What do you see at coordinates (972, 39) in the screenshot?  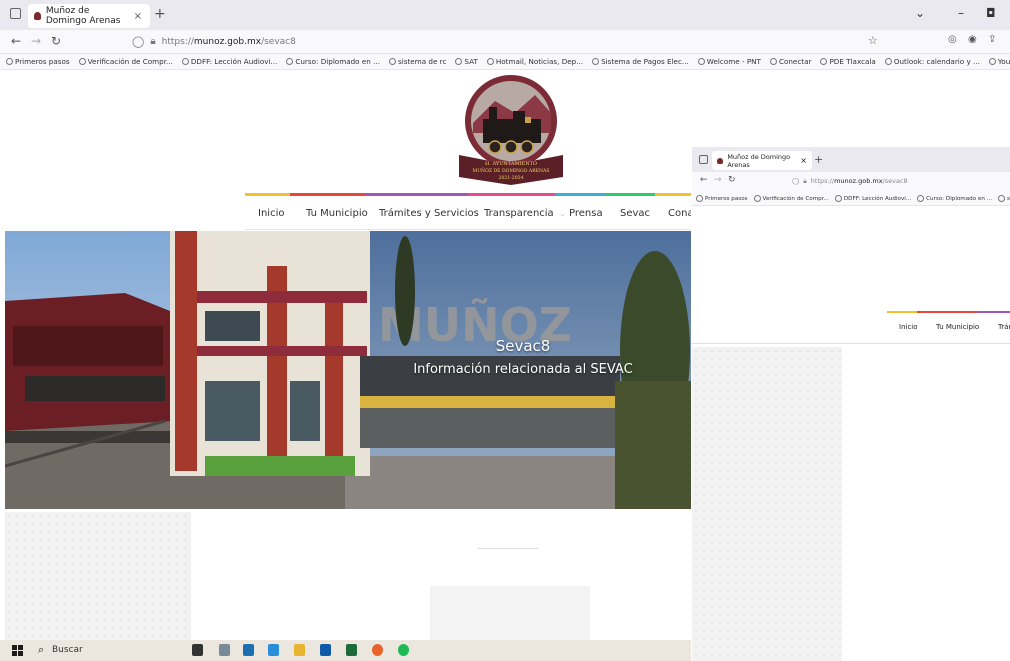 I see `account-icon: ◉` at bounding box center [972, 39].